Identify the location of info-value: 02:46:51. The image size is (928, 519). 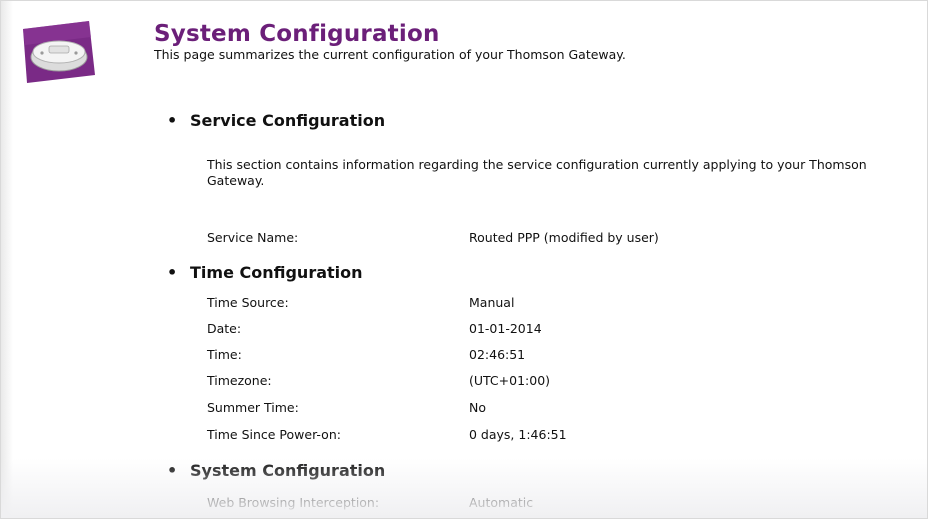
(497, 354).